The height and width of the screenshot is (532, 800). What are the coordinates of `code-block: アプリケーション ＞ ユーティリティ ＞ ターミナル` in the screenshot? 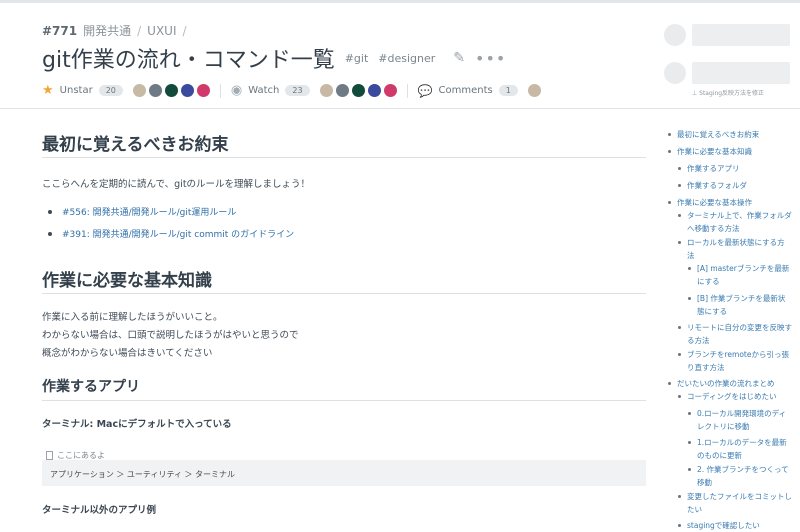 It's located at (344, 473).